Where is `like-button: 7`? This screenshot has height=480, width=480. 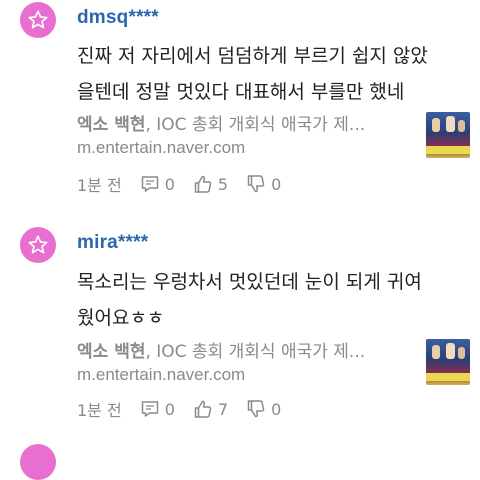 like-button: 7 is located at coordinates (210, 409).